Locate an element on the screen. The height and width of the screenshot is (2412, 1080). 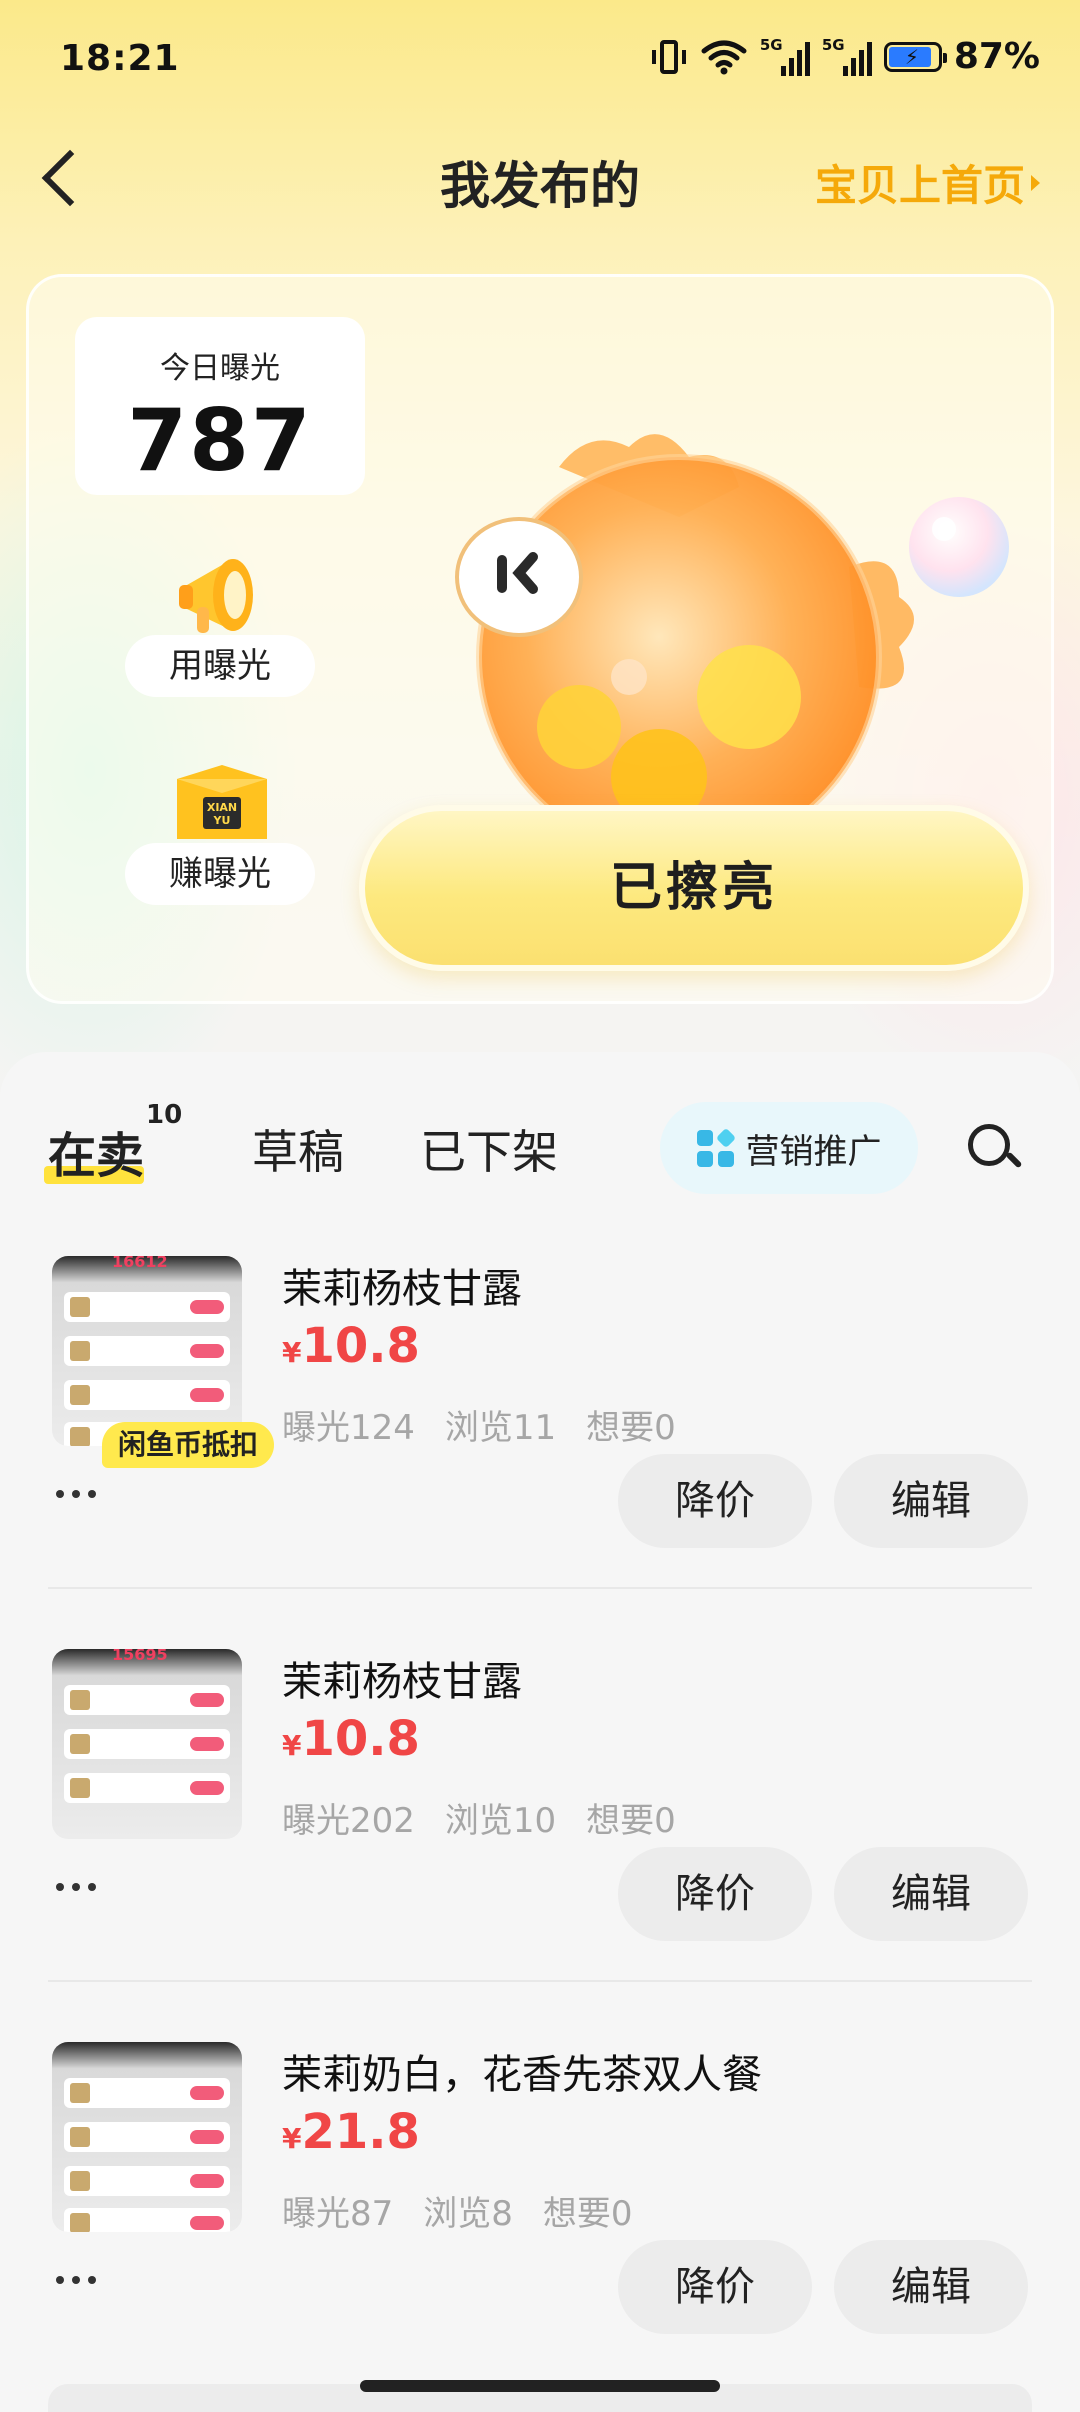
battery-percent: 87% is located at coordinates (996, 56).